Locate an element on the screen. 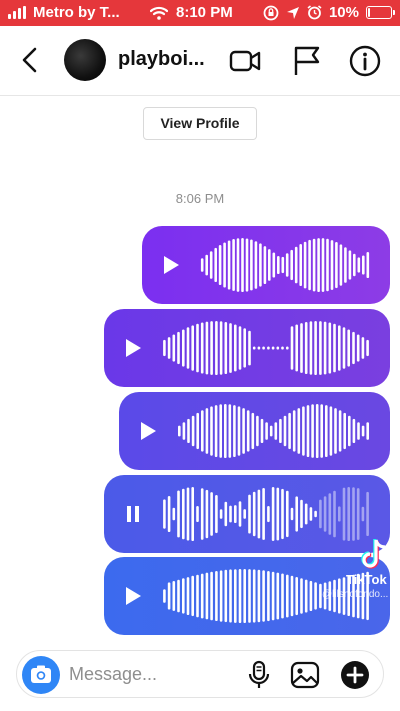 Image resolution: width=400 pixels, height=711 pixels. back-chevron-icon is located at coordinates (30, 60).